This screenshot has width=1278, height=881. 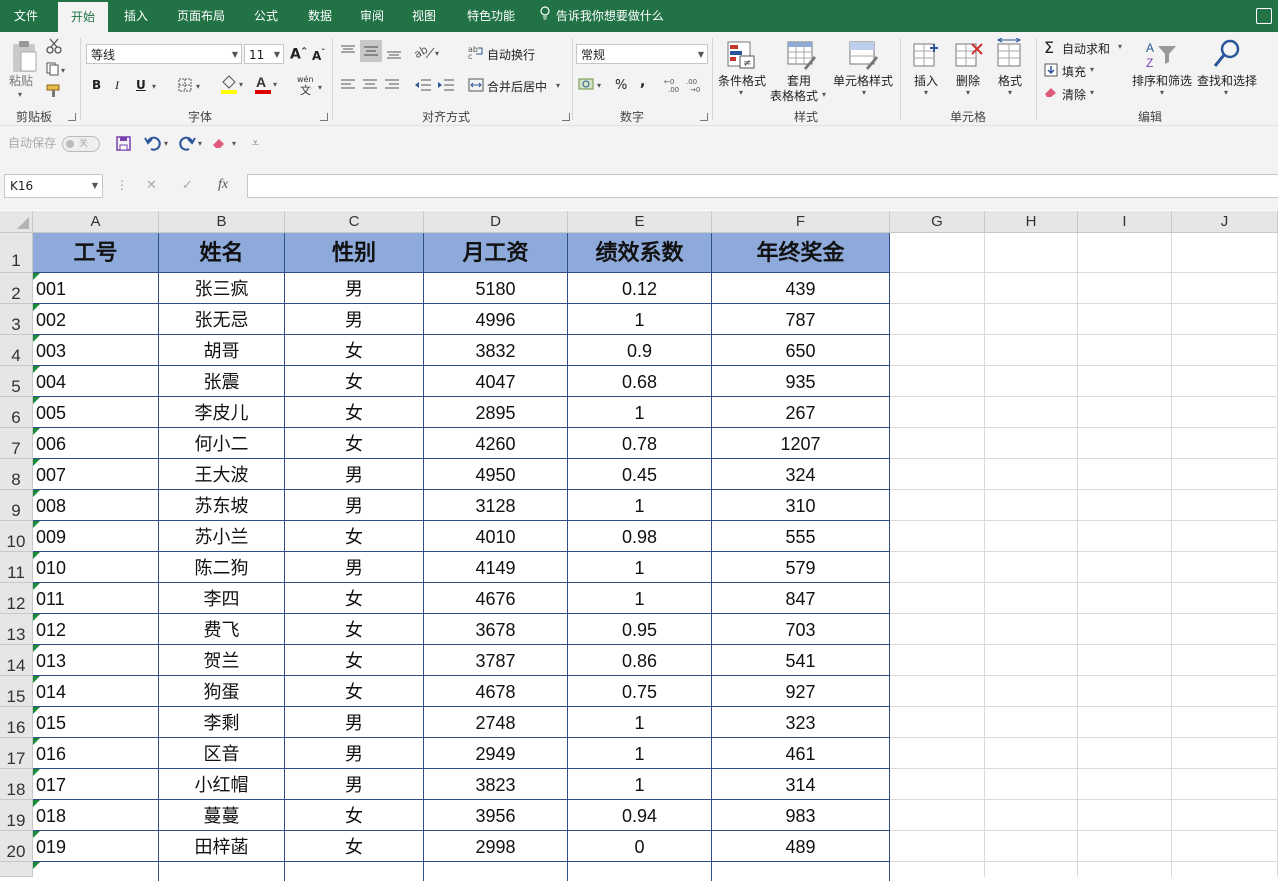 What do you see at coordinates (1074, 71) in the screenshot?
I see `fill-label: 填充` at bounding box center [1074, 71].